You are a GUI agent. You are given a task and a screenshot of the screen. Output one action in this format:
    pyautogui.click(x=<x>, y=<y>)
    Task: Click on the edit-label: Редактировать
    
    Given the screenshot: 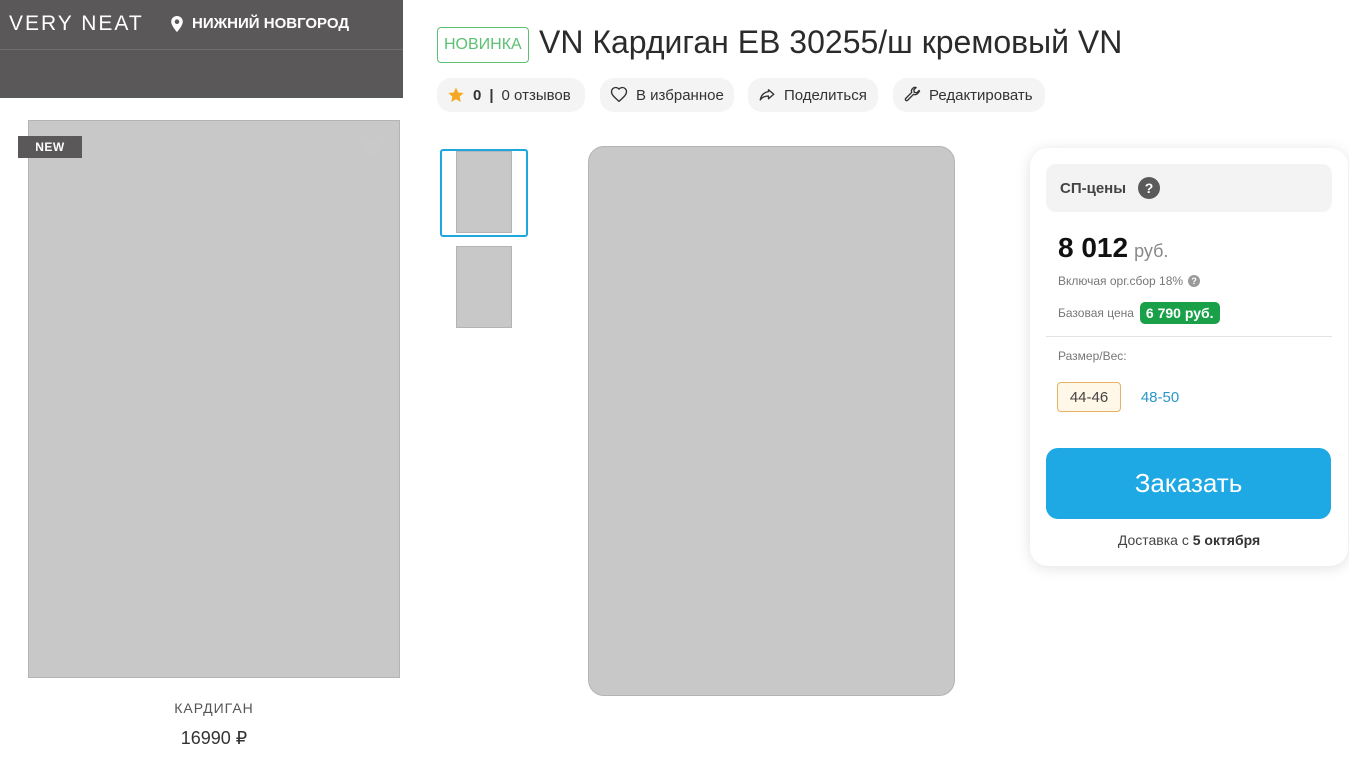 What is the action you would take?
    pyautogui.click(x=981, y=95)
    